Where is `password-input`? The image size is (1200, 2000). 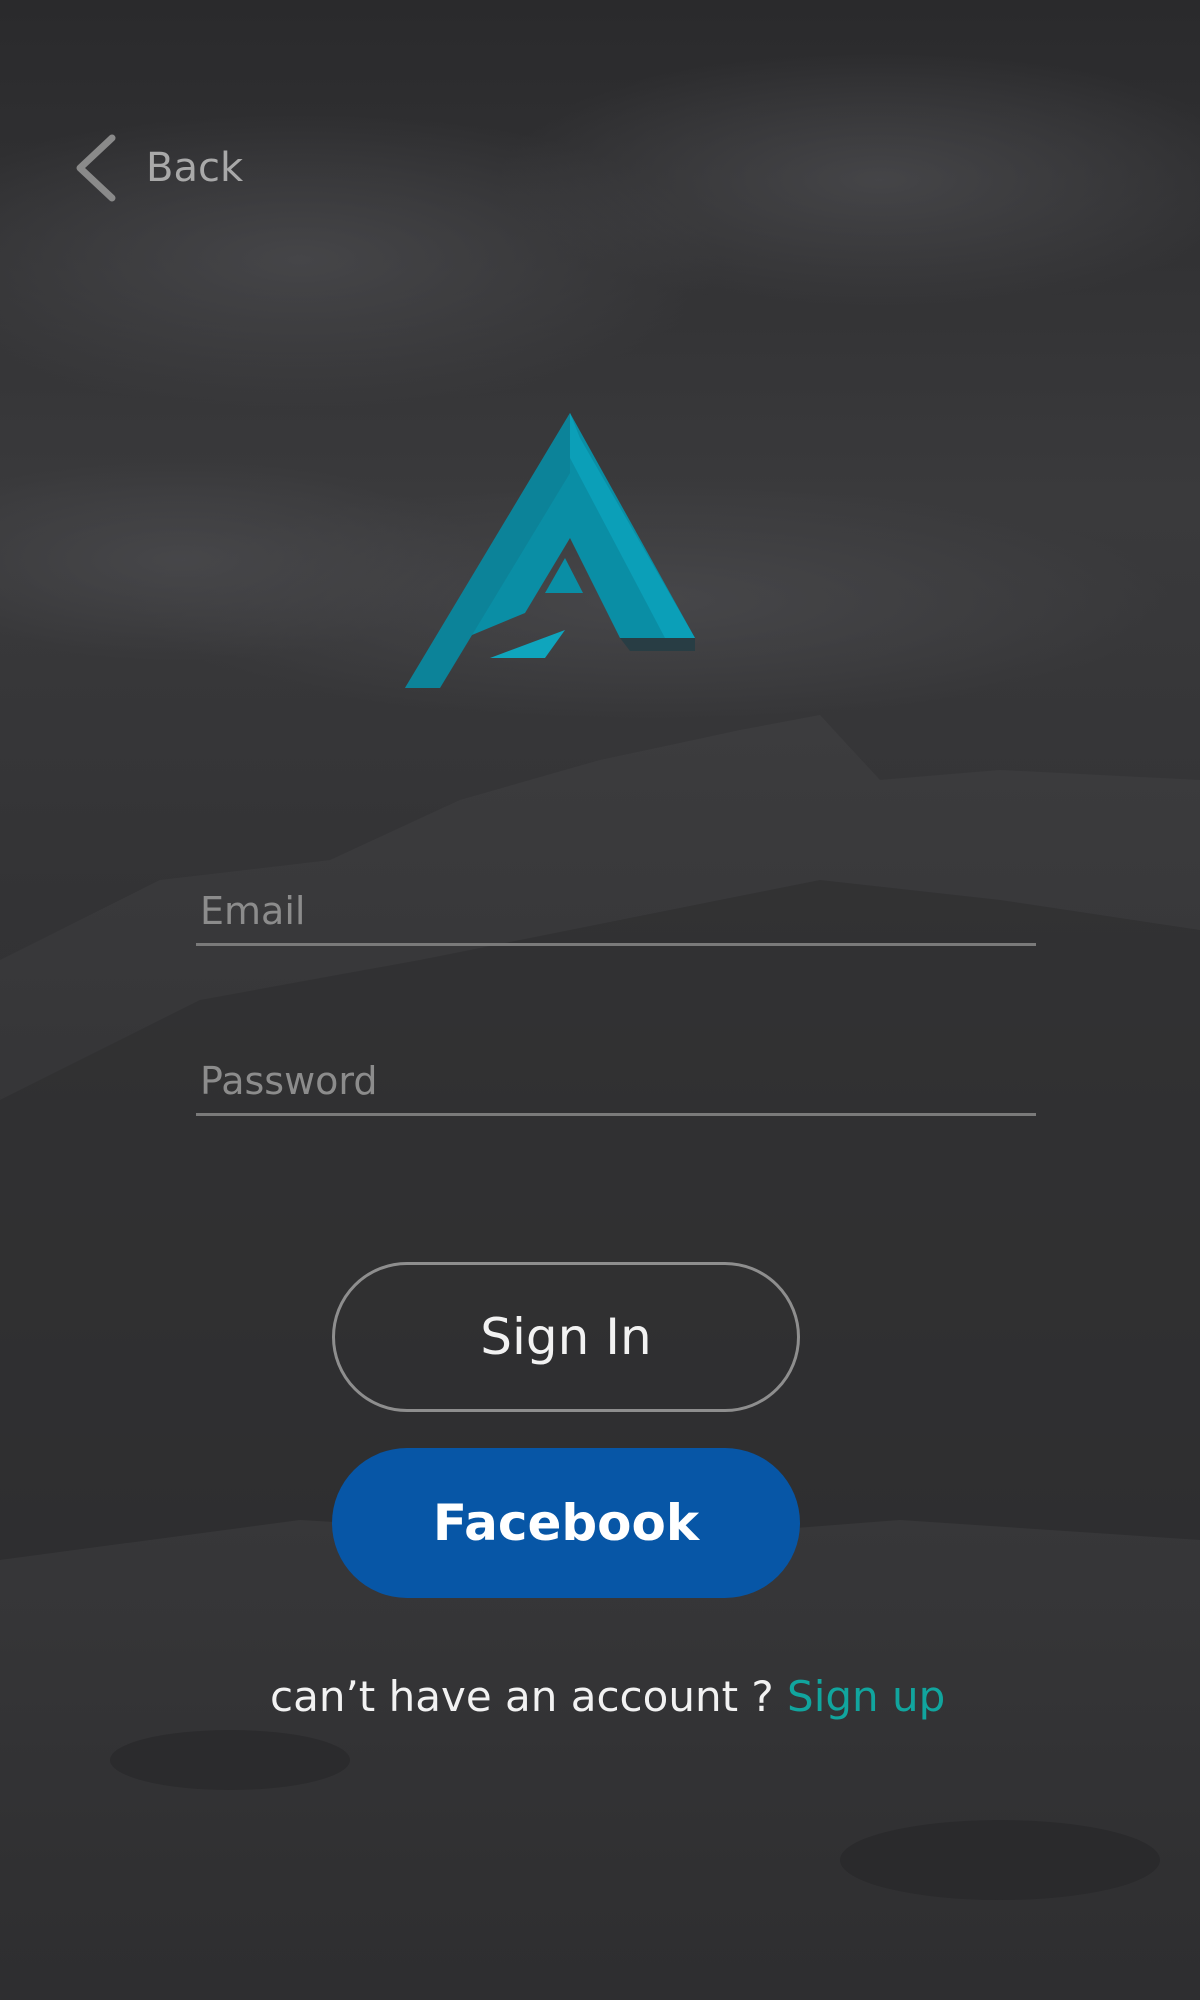
password-input is located at coordinates (616, 1080).